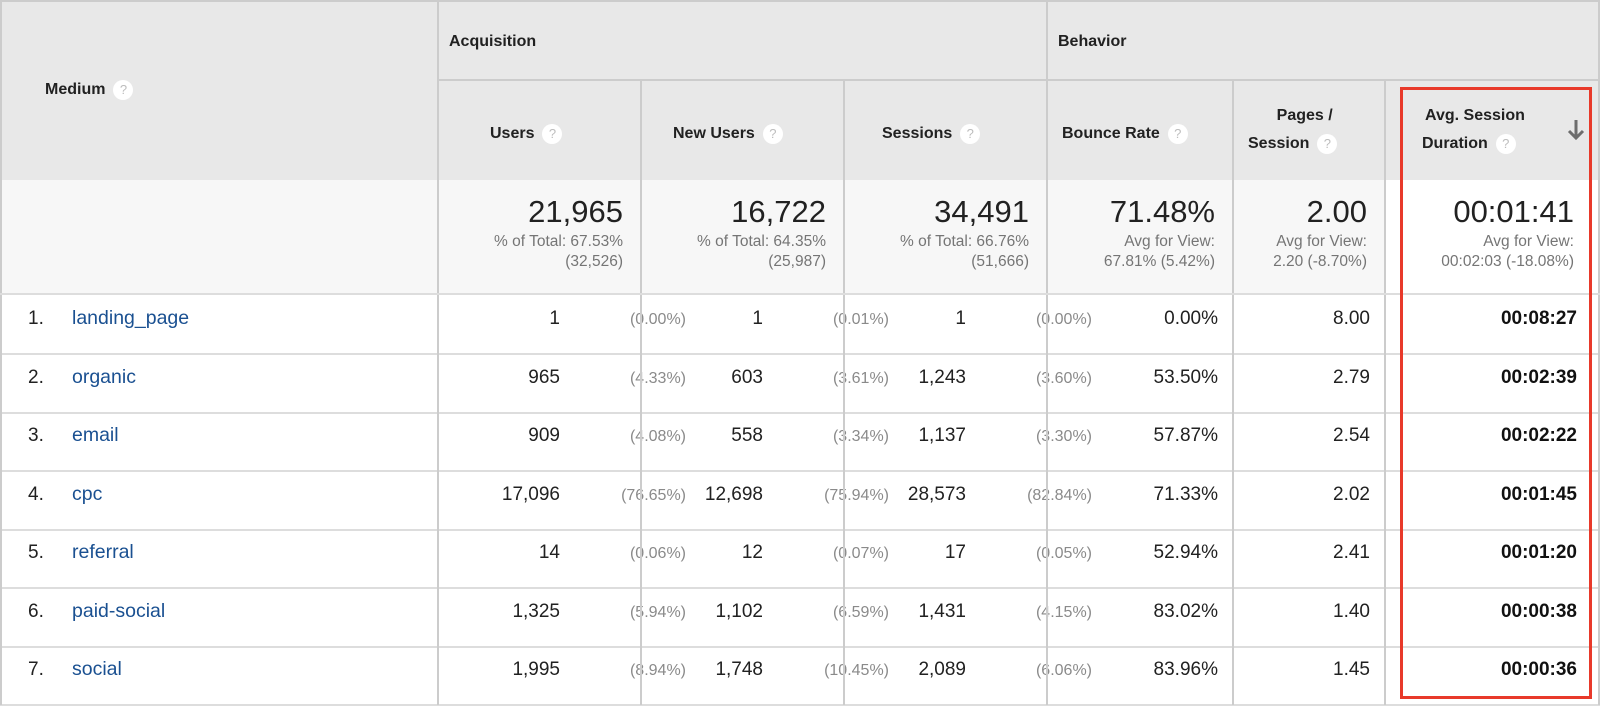  I want to click on new-users-percent: (10.45%), so click(856, 670).